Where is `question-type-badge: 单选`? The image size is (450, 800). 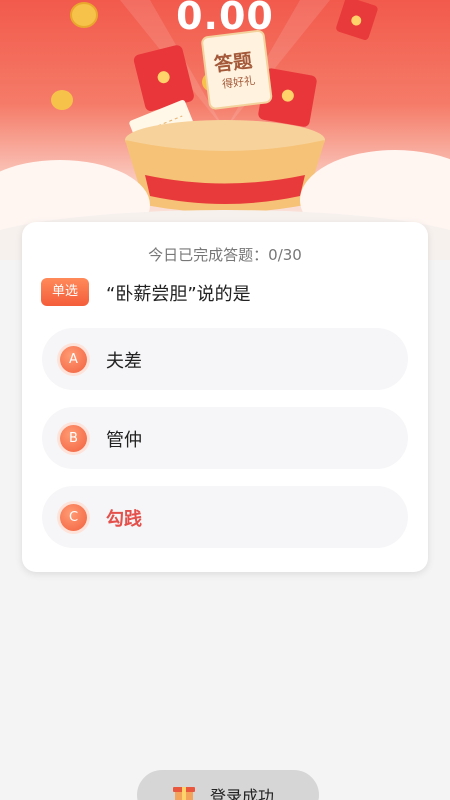
question-type-badge: 单选 is located at coordinates (65, 292).